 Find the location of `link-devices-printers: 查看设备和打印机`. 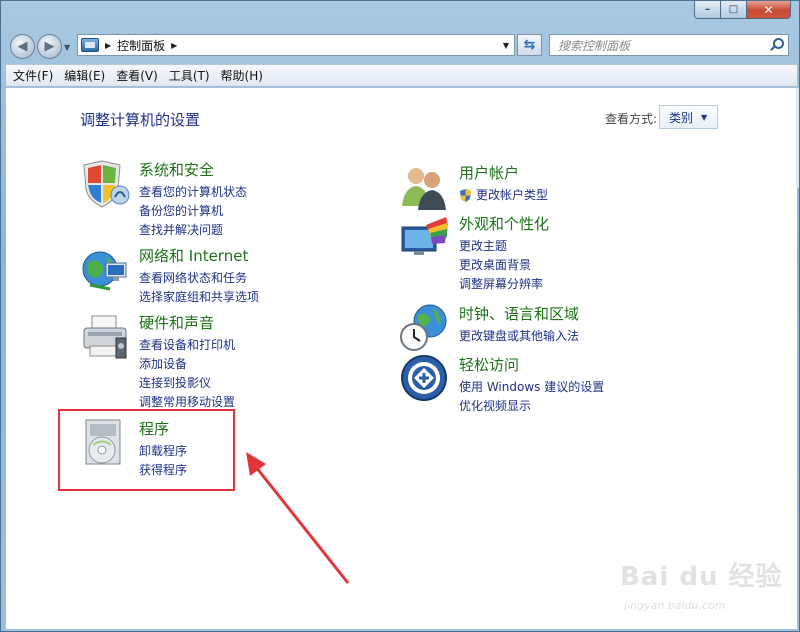

link-devices-printers: 查看设备和打印机 is located at coordinates (187, 345).